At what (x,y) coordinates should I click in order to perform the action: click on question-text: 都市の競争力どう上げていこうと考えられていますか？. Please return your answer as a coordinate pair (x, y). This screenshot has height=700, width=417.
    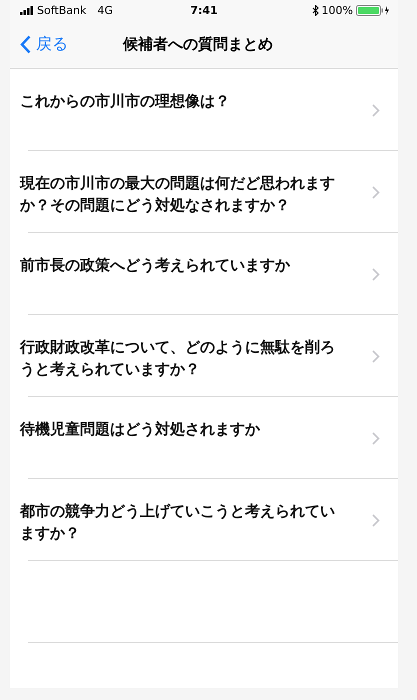
    Looking at the image, I should click on (178, 522).